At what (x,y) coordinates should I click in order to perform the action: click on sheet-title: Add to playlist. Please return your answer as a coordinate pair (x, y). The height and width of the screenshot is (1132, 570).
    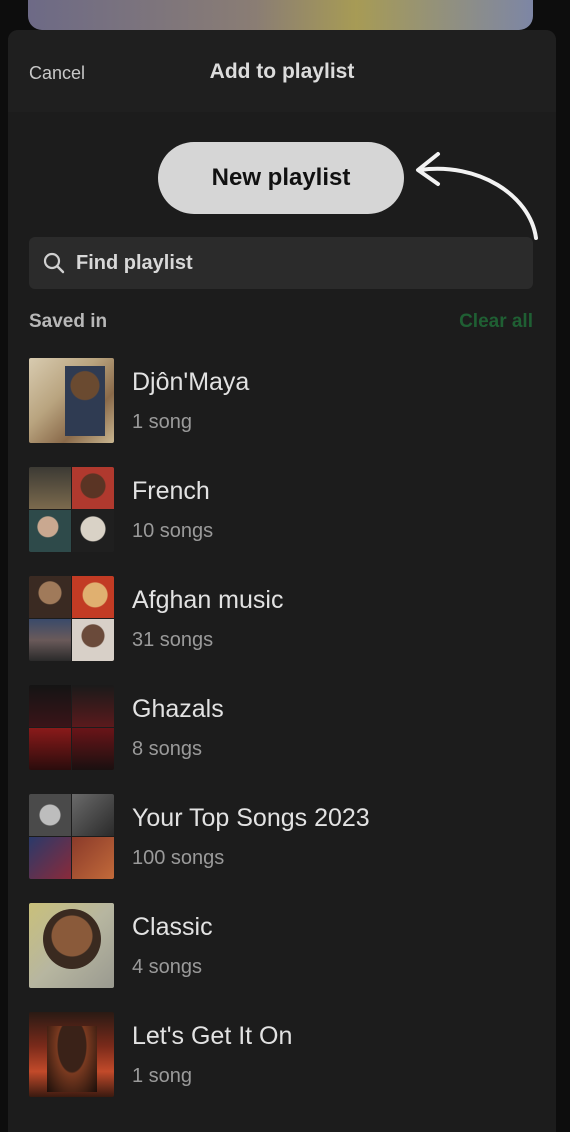
    Looking at the image, I should click on (282, 71).